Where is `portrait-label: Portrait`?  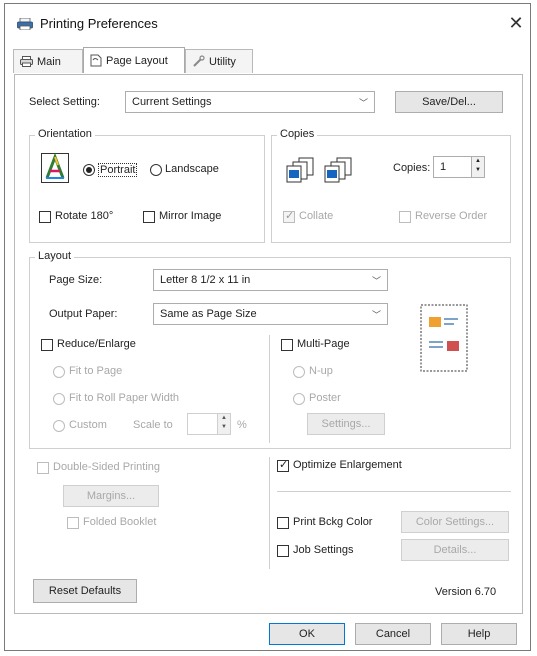 portrait-label: Portrait is located at coordinates (118, 170).